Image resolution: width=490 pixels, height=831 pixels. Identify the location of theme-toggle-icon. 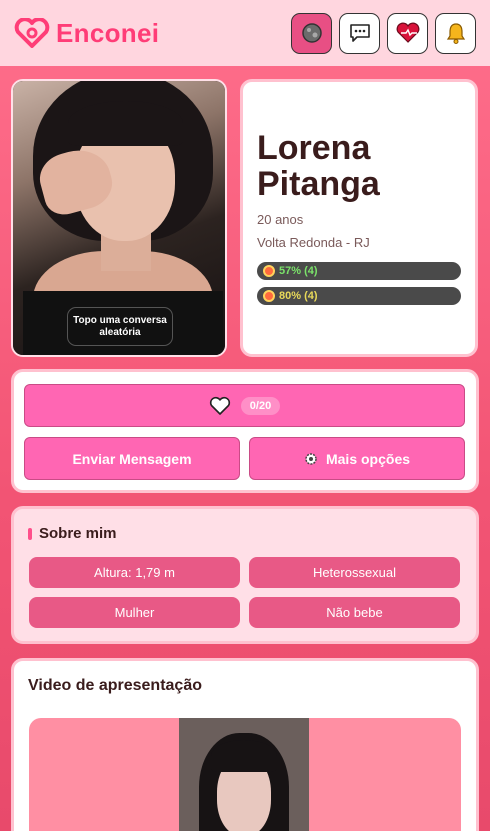
(311, 33).